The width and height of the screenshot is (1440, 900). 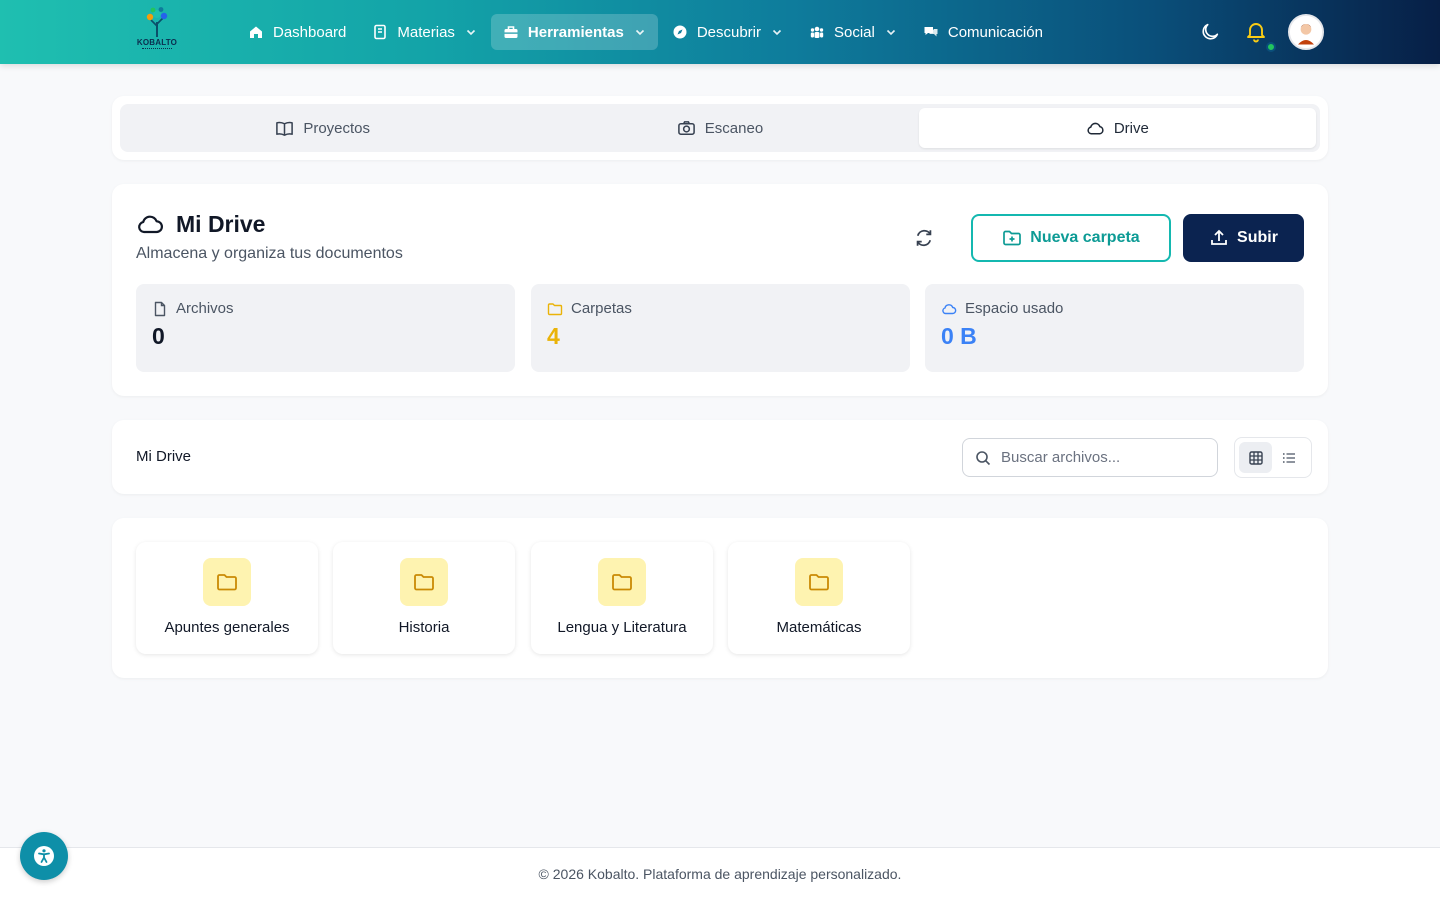 I want to click on logo-text: KOBALTO, so click(x=157, y=42).